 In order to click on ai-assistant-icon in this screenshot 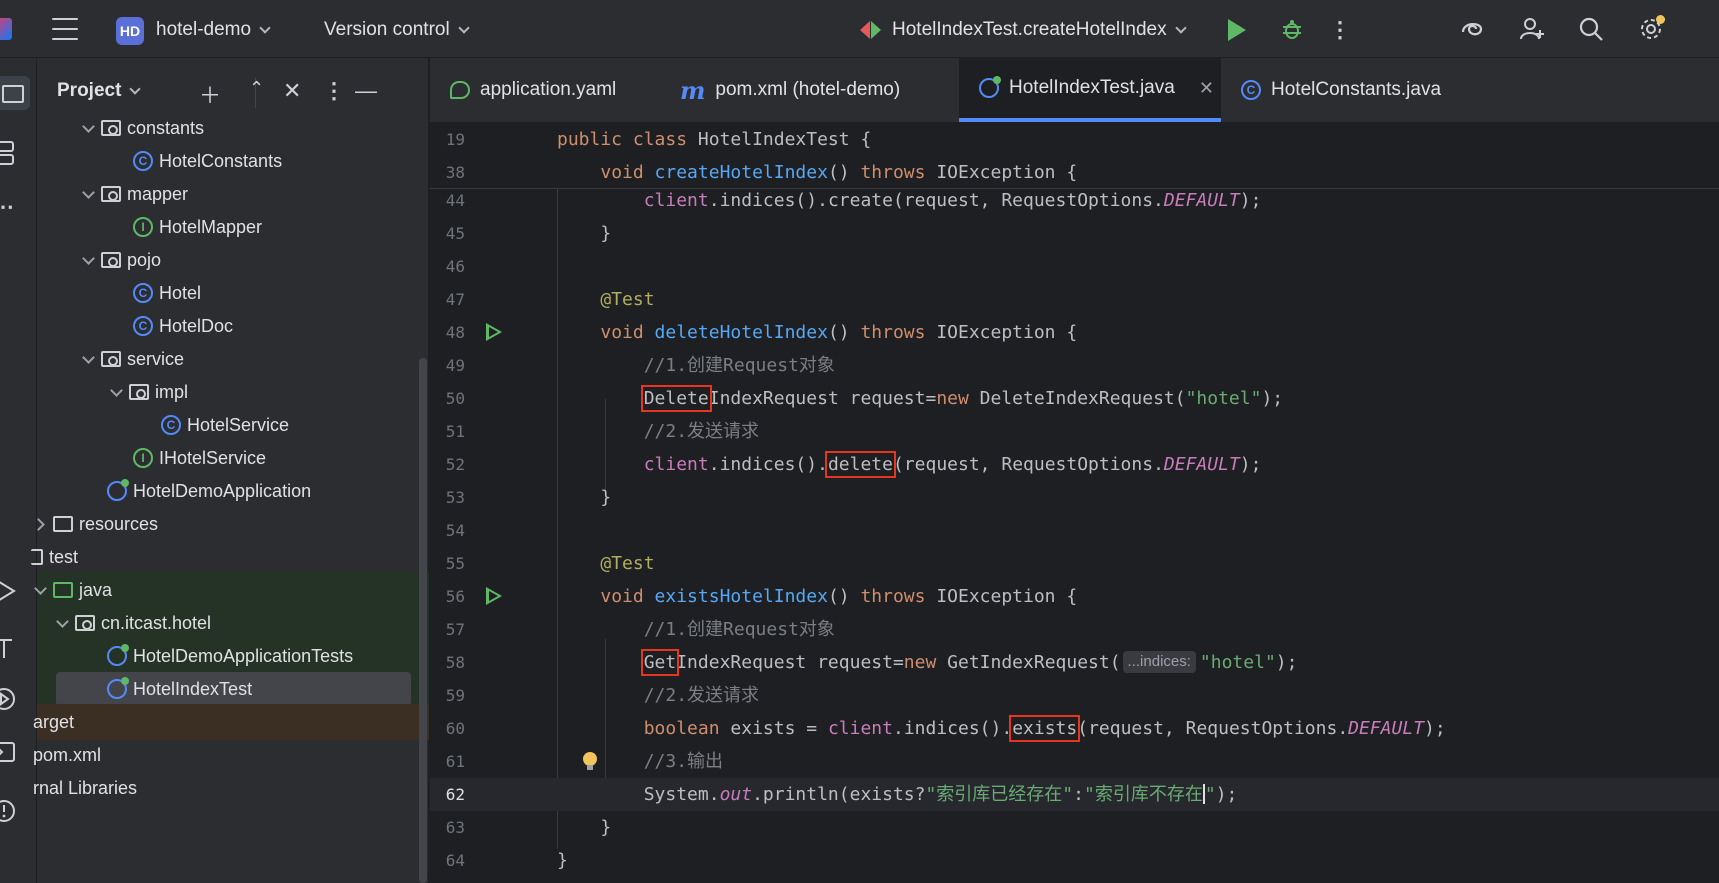, I will do `click(1472, 29)`.